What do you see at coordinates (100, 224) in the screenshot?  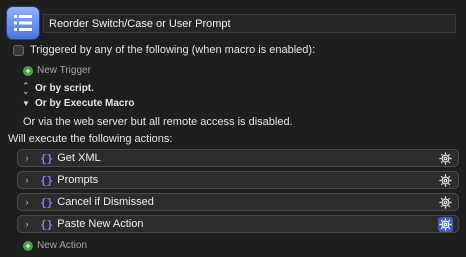 I see `action-label: Paste New Action` at bounding box center [100, 224].